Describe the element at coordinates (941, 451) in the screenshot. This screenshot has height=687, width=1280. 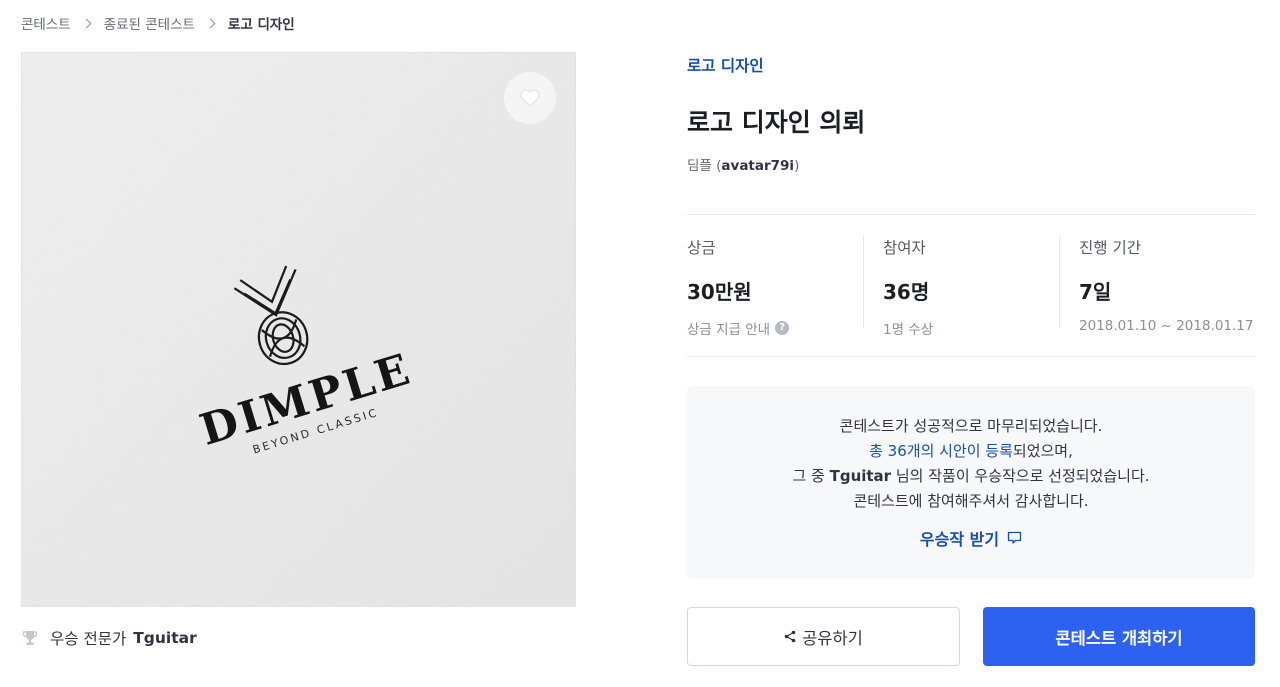
I see `entries-link: 총 36개의 시안이 등록` at that location.